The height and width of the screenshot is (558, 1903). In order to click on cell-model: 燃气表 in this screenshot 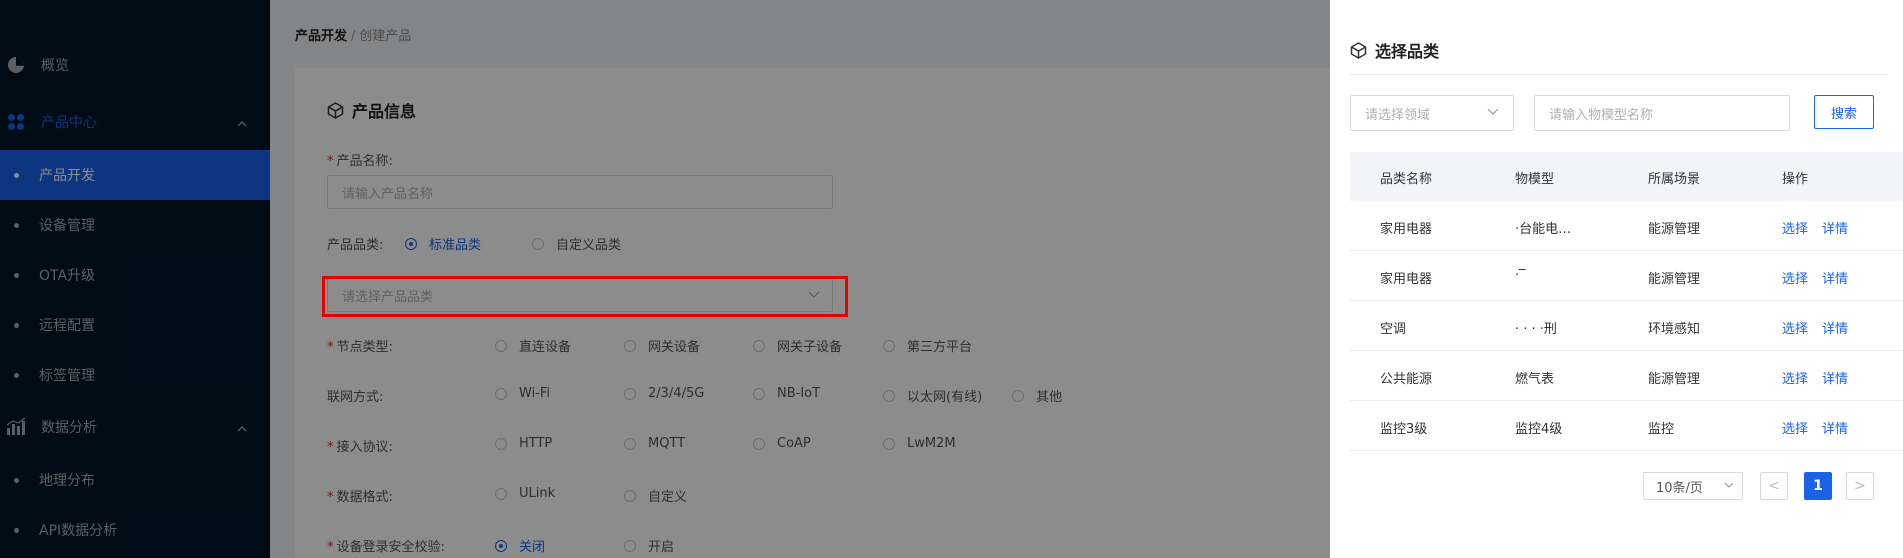, I will do `click(1535, 379)`.